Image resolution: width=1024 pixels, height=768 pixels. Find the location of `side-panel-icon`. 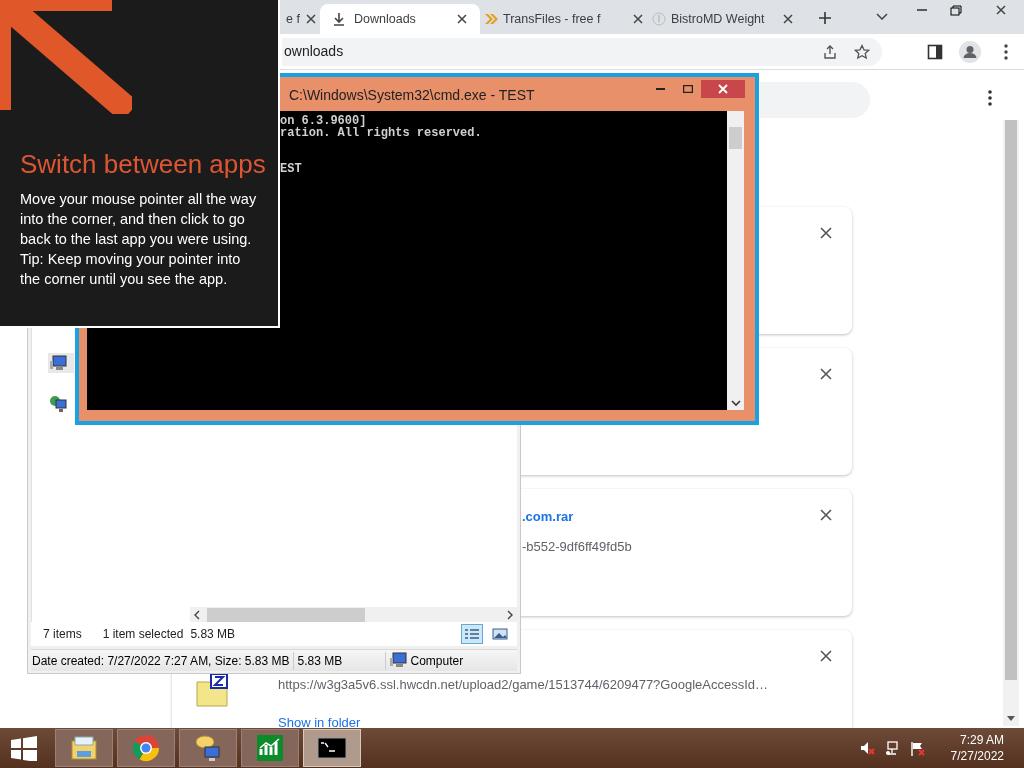

side-panel-icon is located at coordinates (935, 51).